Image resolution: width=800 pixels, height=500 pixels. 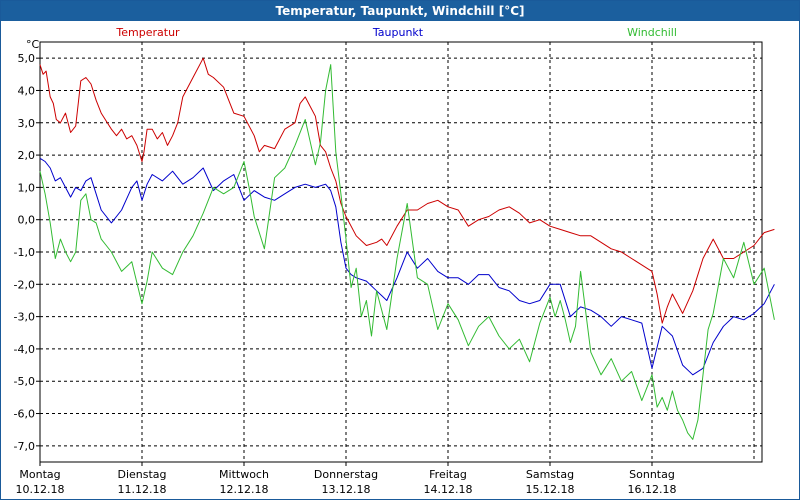 I want to click on x-tick-label-day: Freitag, so click(x=448, y=474).